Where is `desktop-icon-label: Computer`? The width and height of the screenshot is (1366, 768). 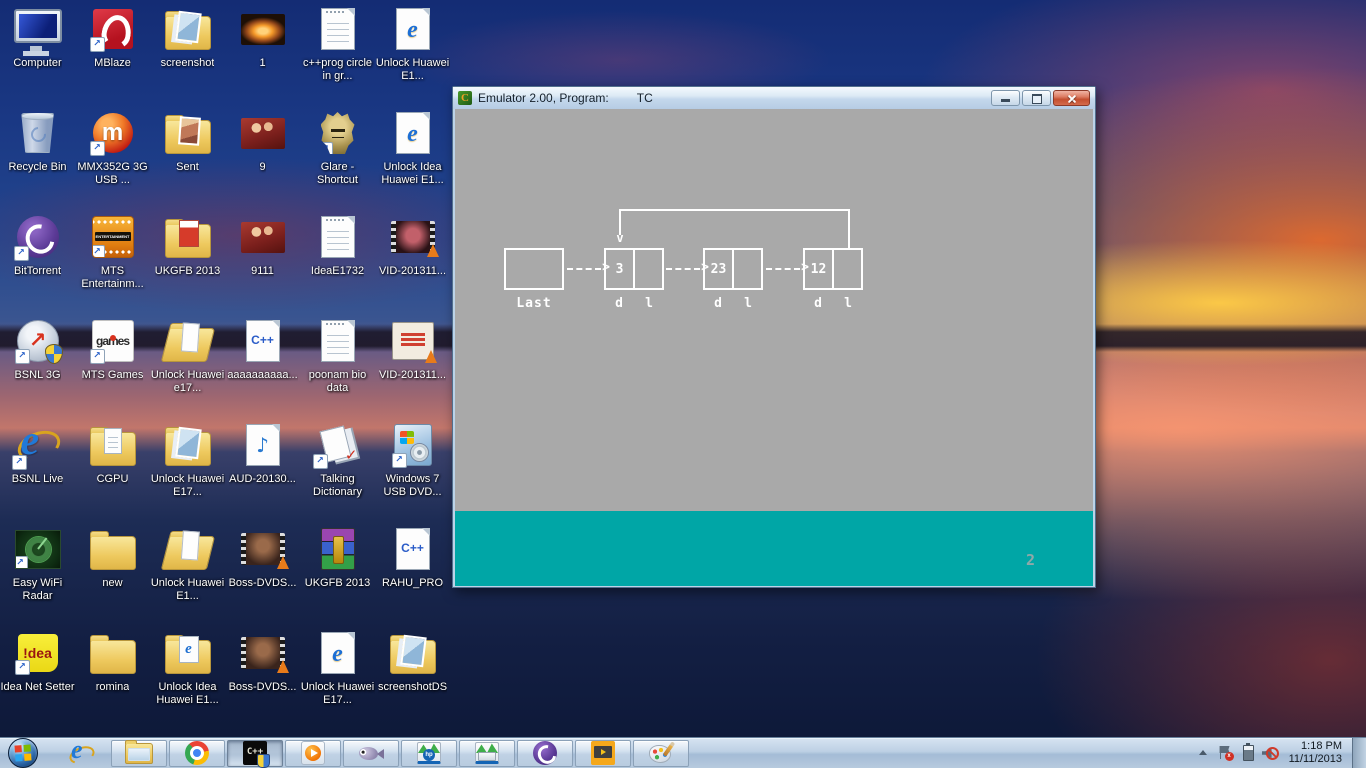 desktop-icon-label: Computer is located at coordinates (37, 63).